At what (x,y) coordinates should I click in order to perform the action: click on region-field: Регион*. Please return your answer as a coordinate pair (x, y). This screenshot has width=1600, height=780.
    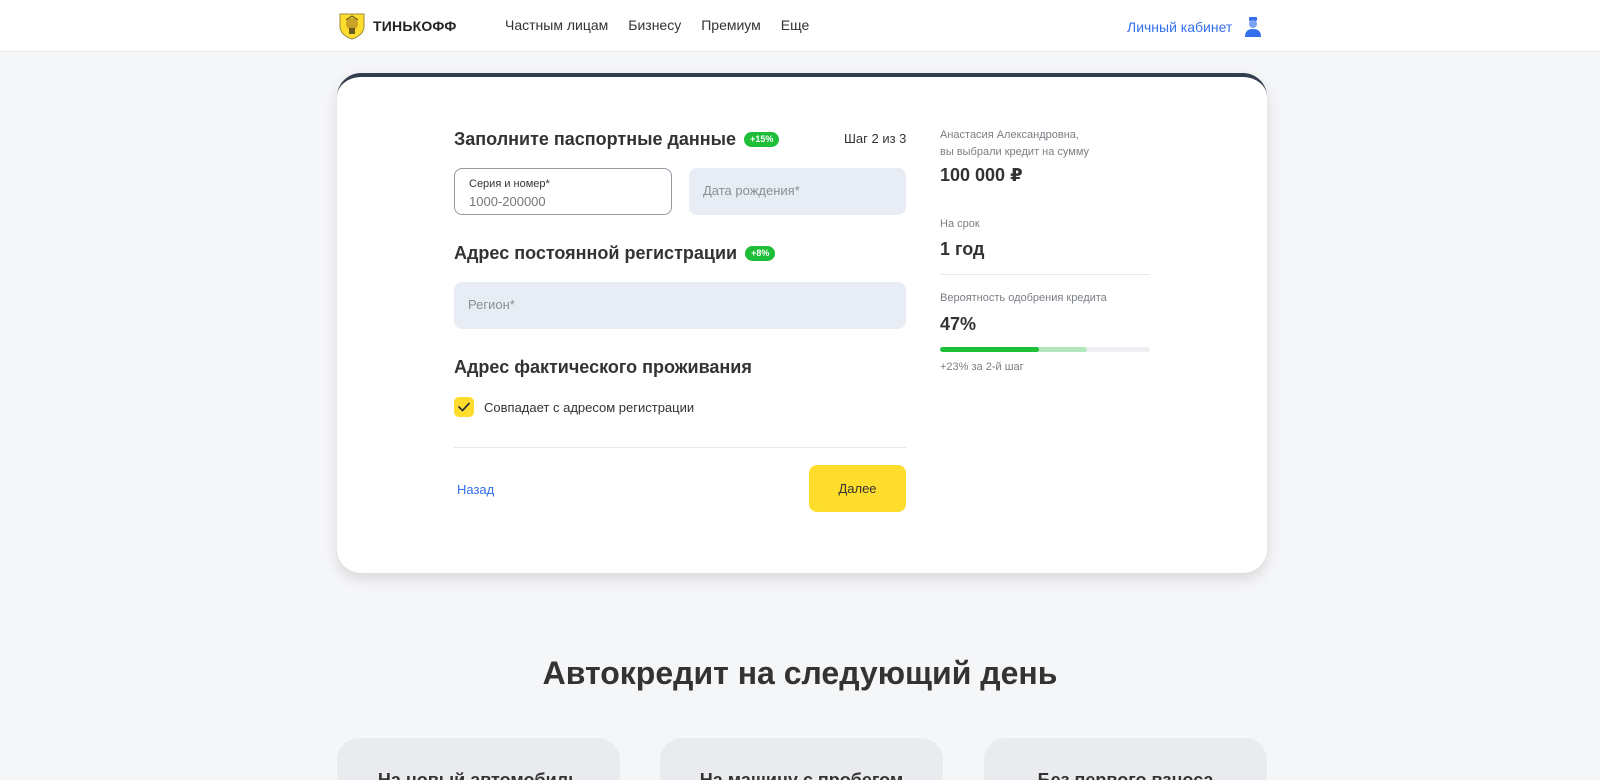
    Looking at the image, I should click on (680, 305).